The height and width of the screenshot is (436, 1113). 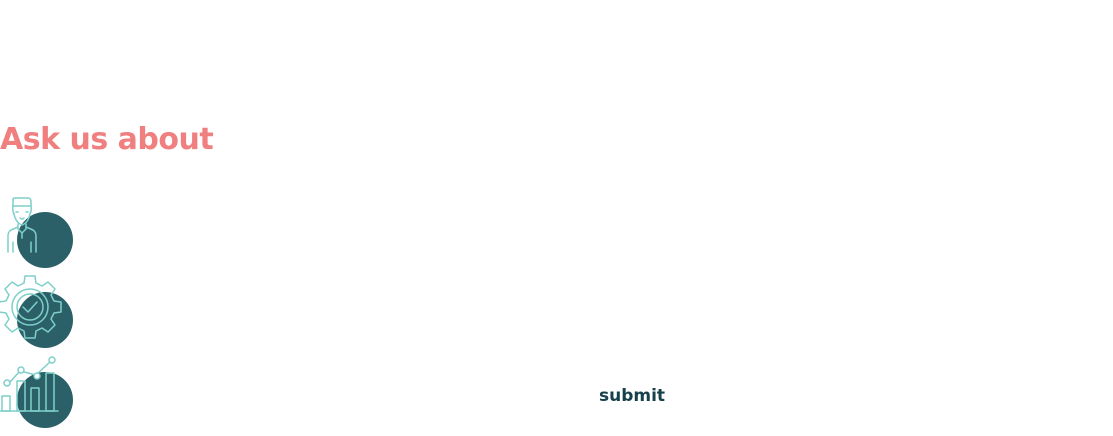 I want to click on submit-button: submit, so click(x=632, y=396).